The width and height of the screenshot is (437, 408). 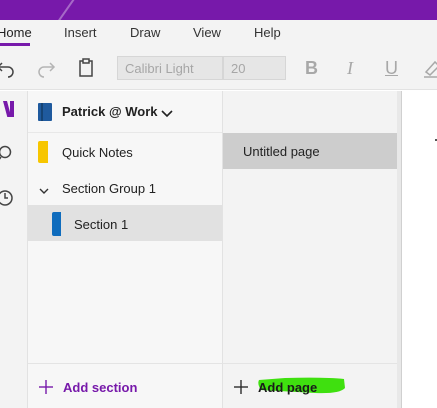 I want to click on section-label: Section 1, so click(x=101, y=224).